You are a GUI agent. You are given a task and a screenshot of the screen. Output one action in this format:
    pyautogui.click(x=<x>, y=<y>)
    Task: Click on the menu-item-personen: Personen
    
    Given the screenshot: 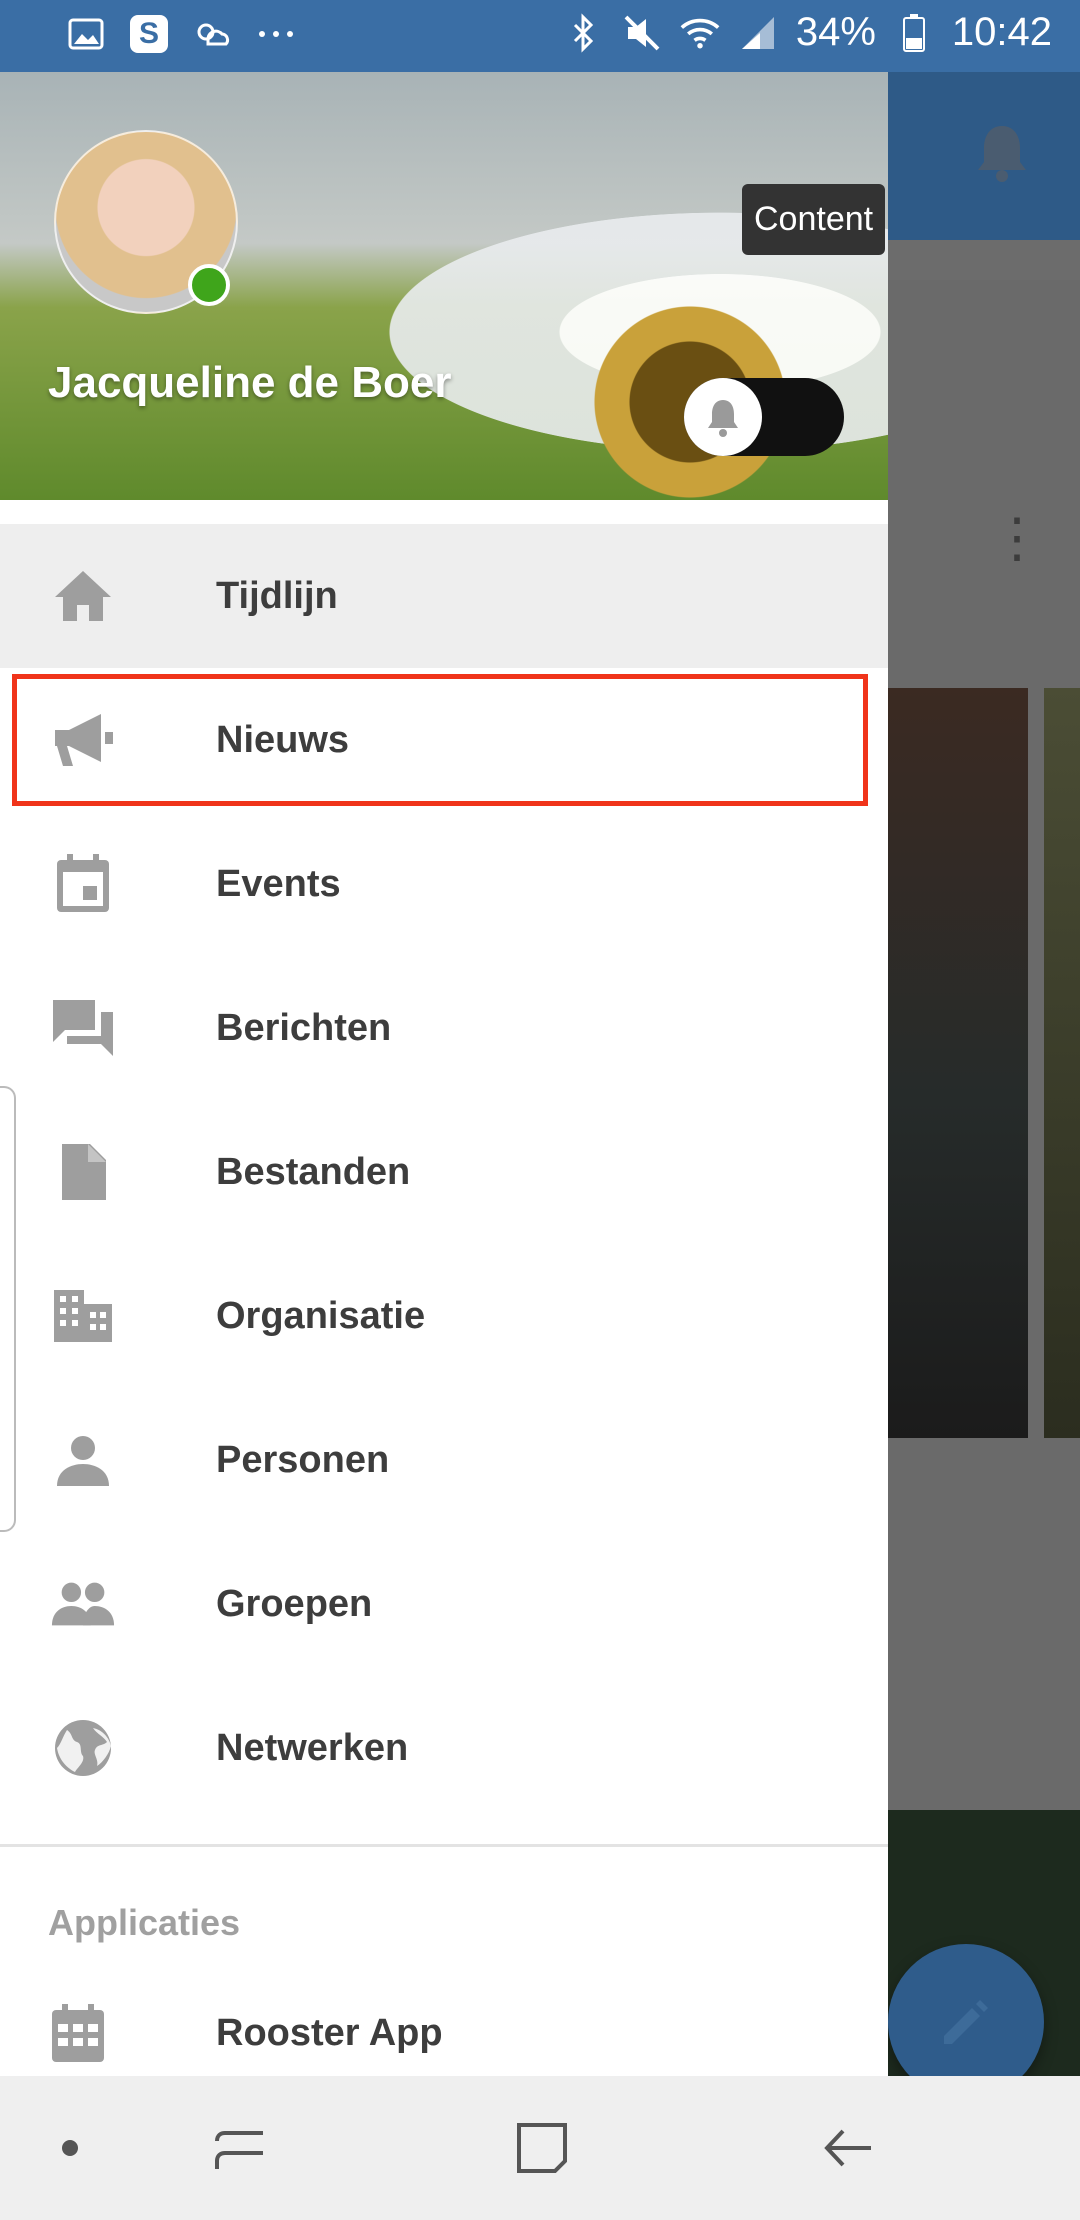 What is the action you would take?
    pyautogui.click(x=444, y=1460)
    